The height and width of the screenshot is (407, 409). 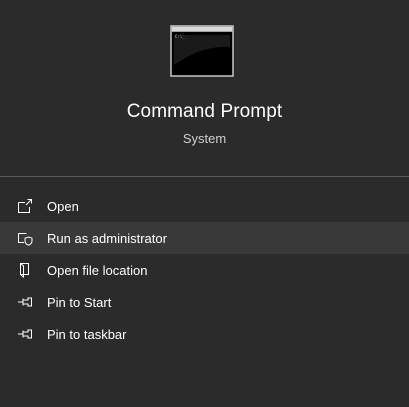 What do you see at coordinates (87, 334) in the screenshot?
I see `menu-item-label: Pin to taskbar` at bounding box center [87, 334].